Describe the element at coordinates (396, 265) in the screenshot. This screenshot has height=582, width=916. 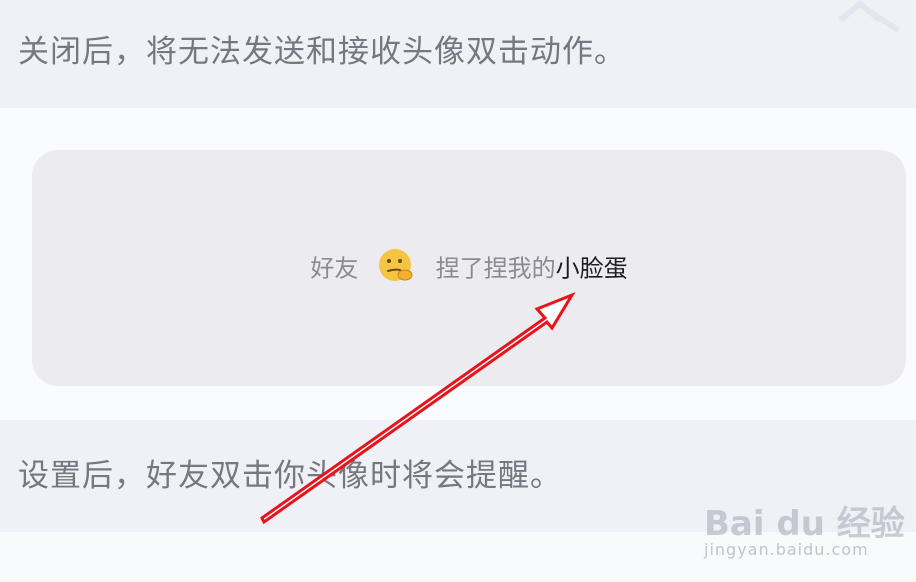
I see `face-with-hand-over-mouth-emoji-icon` at that location.